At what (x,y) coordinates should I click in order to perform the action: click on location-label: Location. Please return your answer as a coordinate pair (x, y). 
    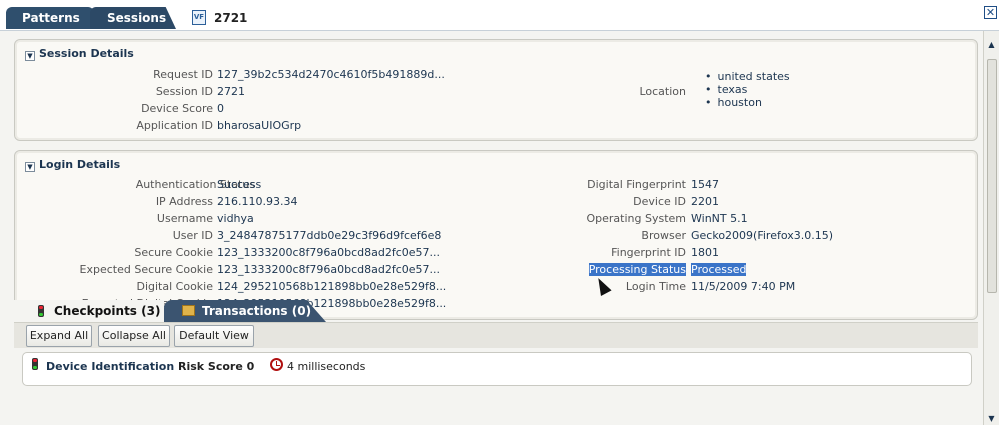
    Looking at the image, I should click on (662, 91).